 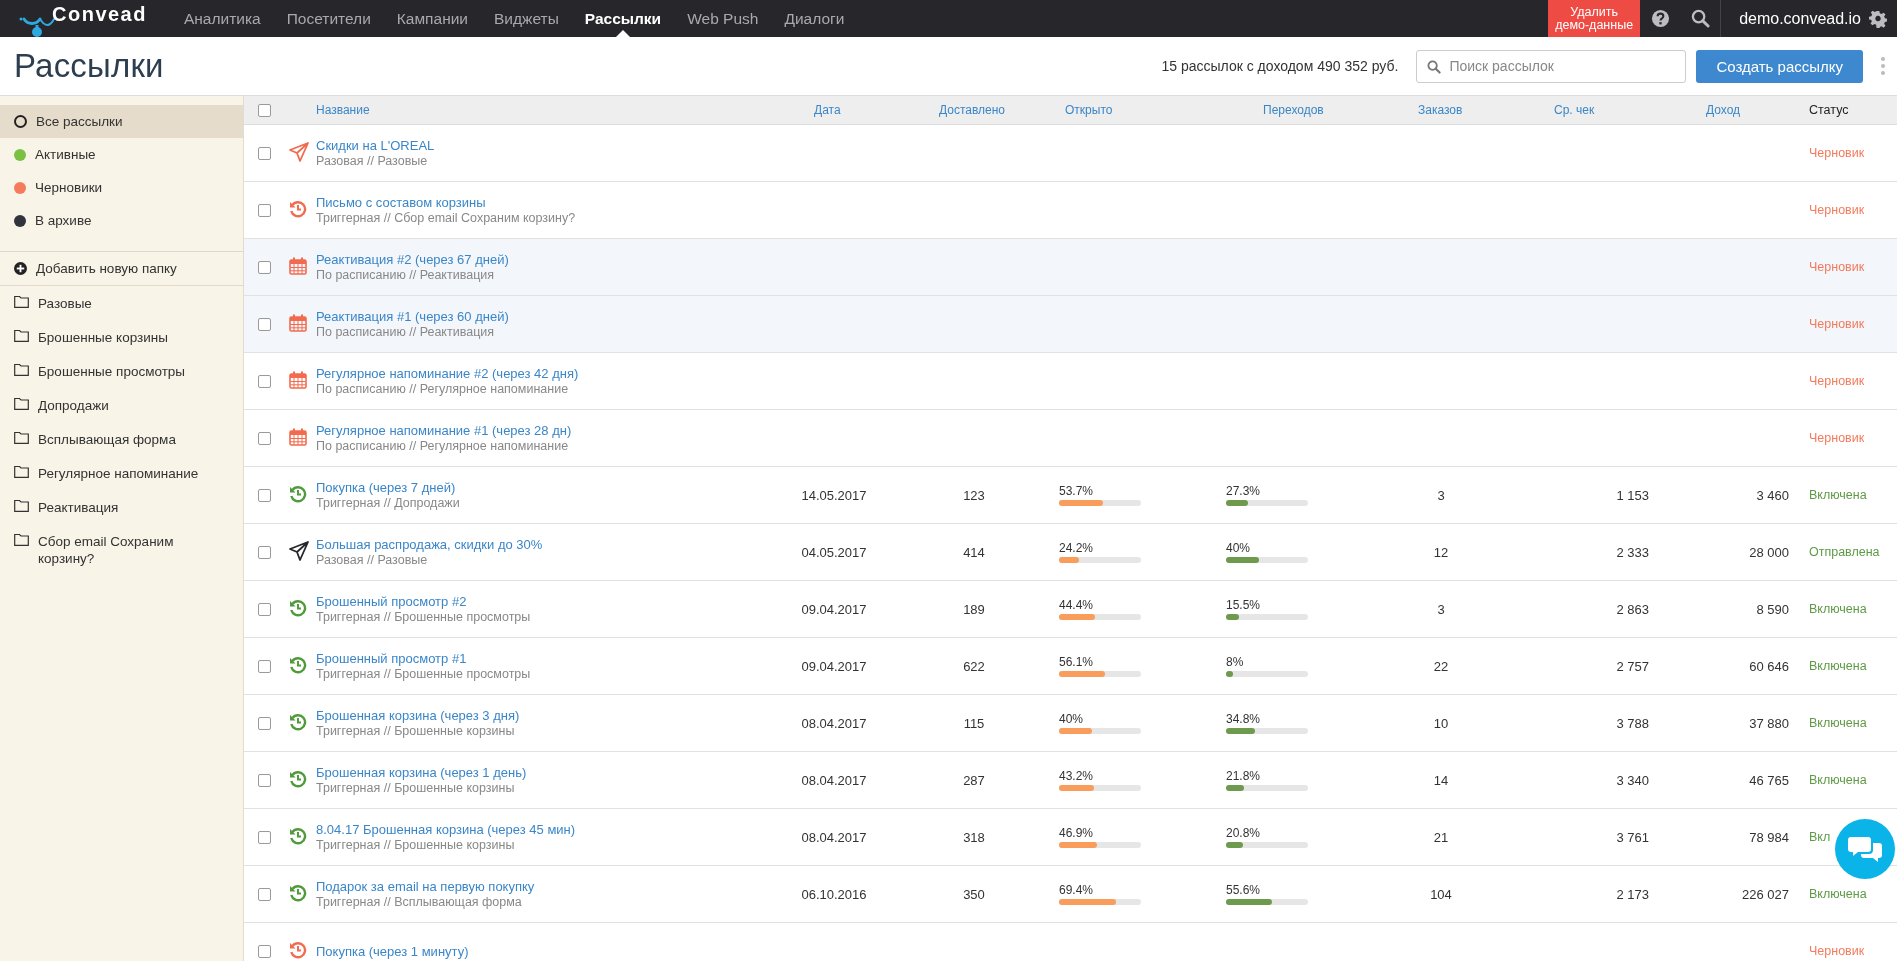 I want to click on campaign-link: Реактивация #2 (через 67 дней), so click(x=412, y=259).